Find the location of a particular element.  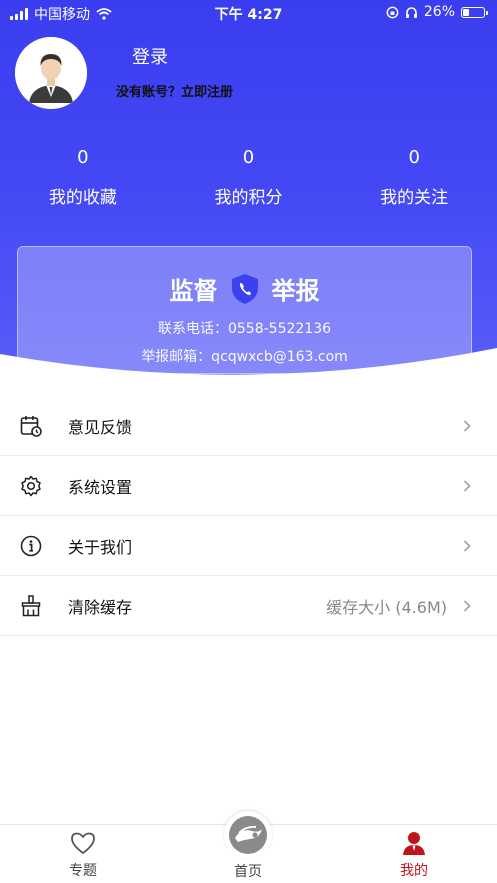

tab-home: 首页 is located at coordinates (248, 846).